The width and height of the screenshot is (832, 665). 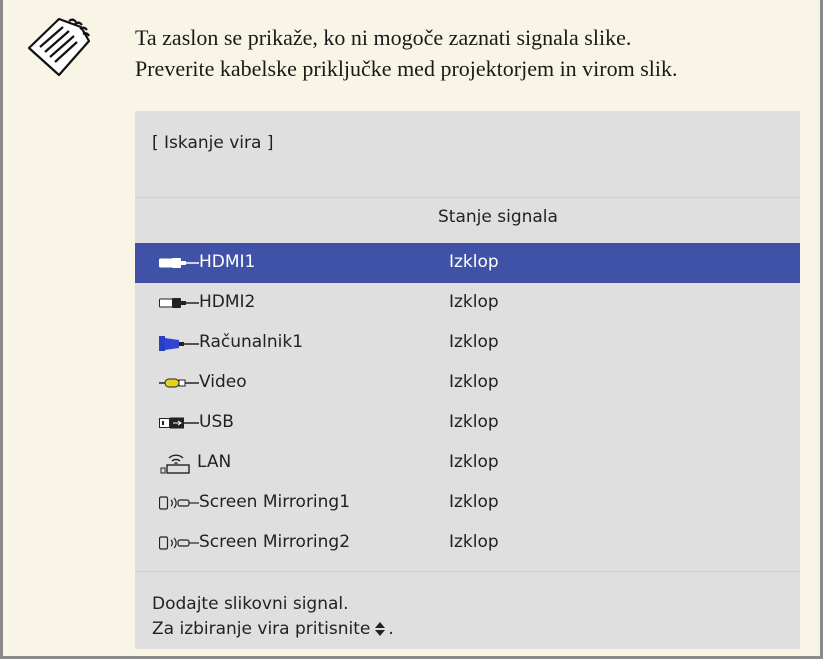 I want to click on source-row-hdmi1: HDMI1 Izklop, so click(x=467, y=263).